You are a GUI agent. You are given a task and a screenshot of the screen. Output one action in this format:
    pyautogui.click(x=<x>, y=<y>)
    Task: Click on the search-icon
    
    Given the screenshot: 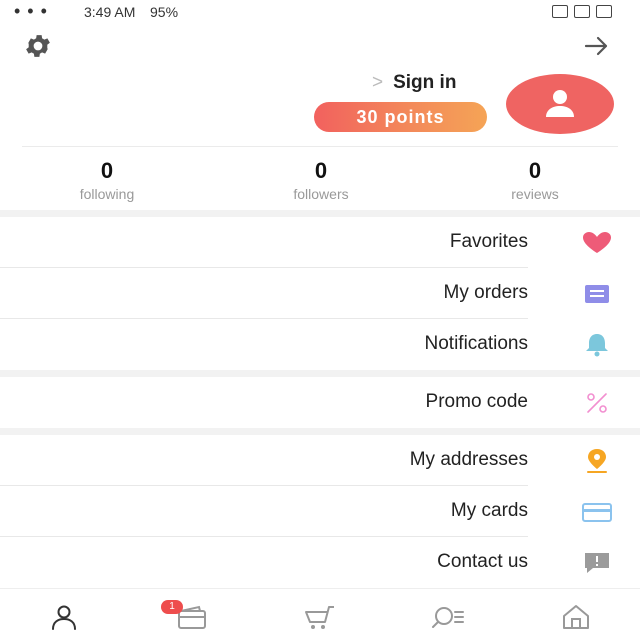 What is the action you would take?
    pyautogui.click(x=448, y=617)
    